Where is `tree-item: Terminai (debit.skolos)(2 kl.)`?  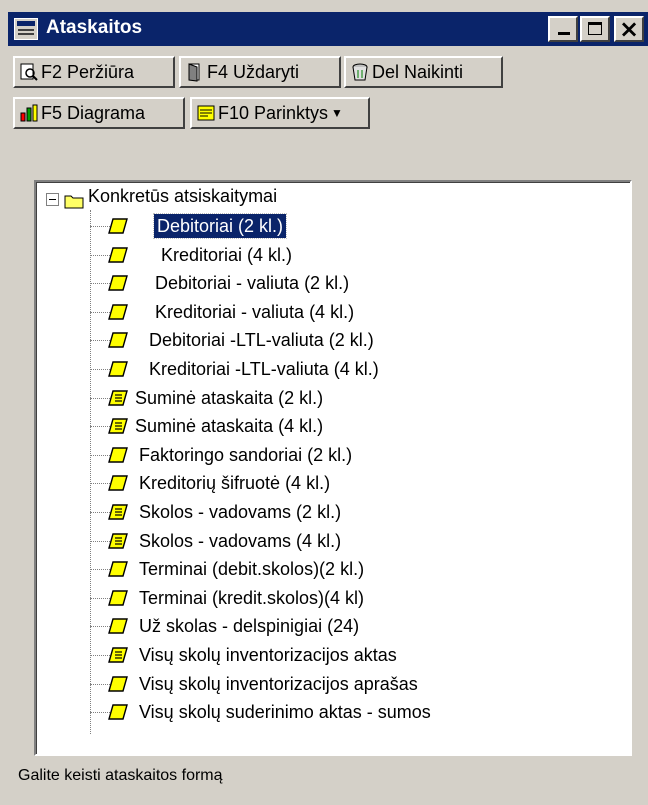
tree-item: Terminai (debit.skolos)(2 kl.) is located at coordinates (316, 569).